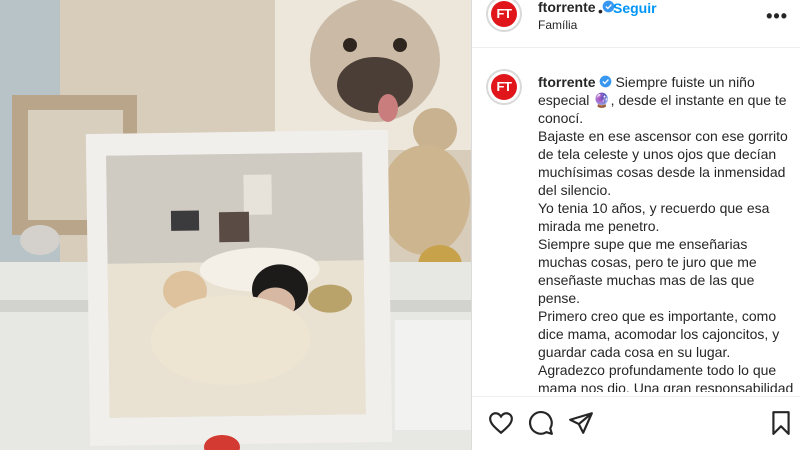  I want to click on username-text: ftorrente, so click(567, 7).